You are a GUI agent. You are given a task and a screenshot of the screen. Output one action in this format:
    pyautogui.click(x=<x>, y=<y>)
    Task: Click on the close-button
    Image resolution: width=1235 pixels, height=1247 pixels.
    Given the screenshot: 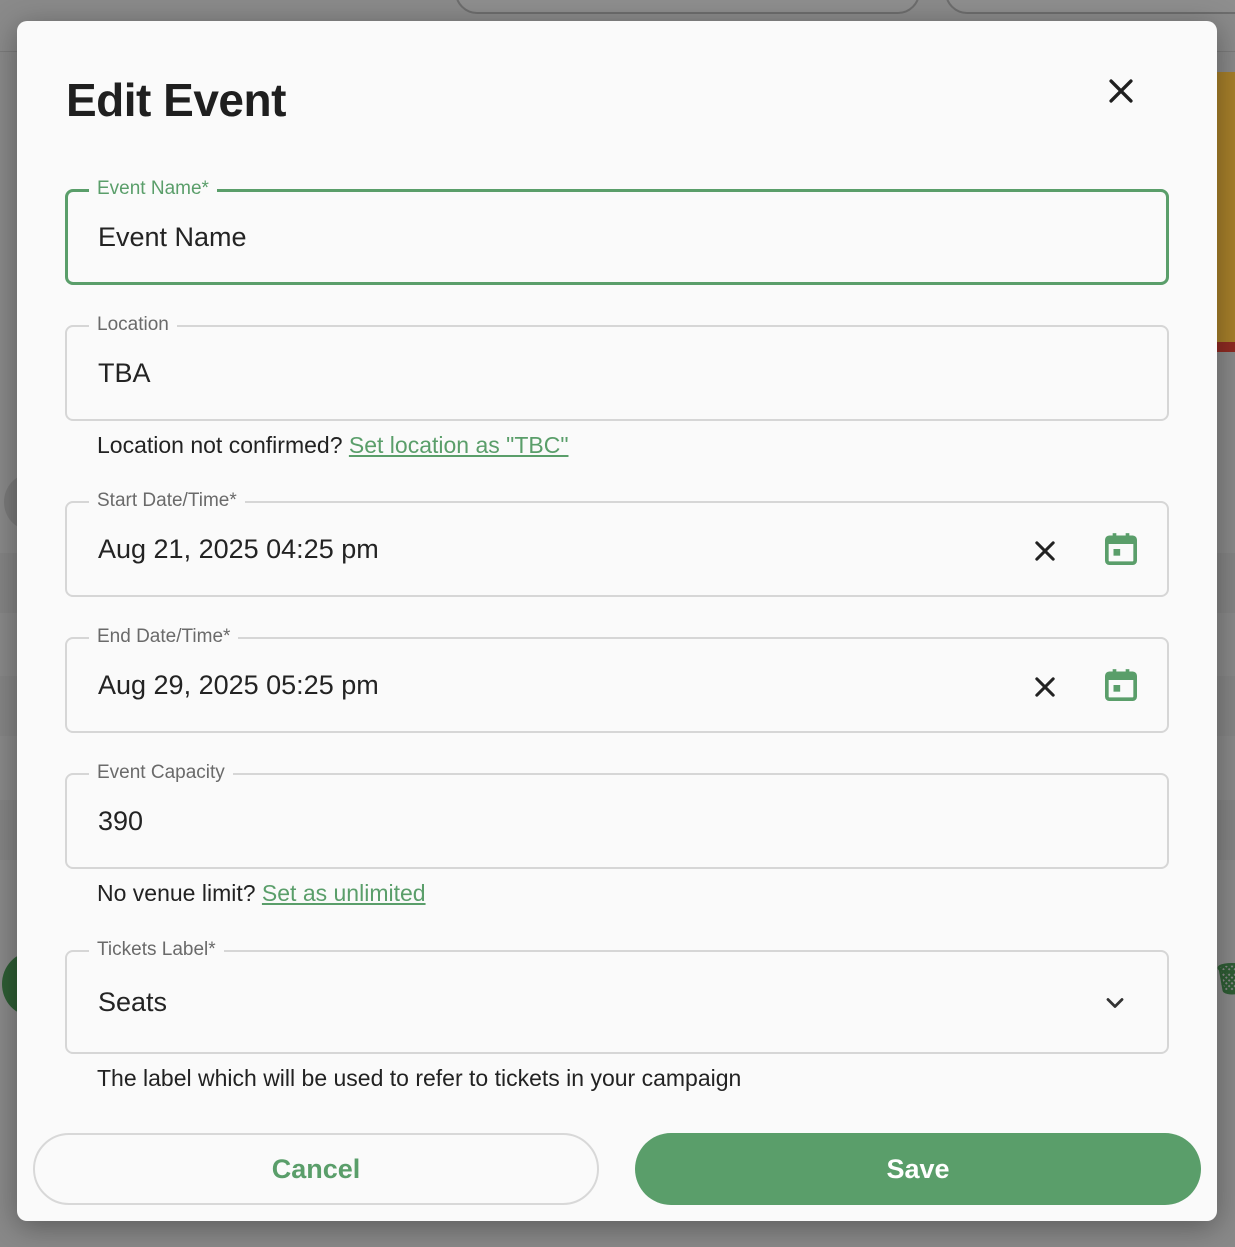 What is the action you would take?
    pyautogui.click(x=1121, y=91)
    